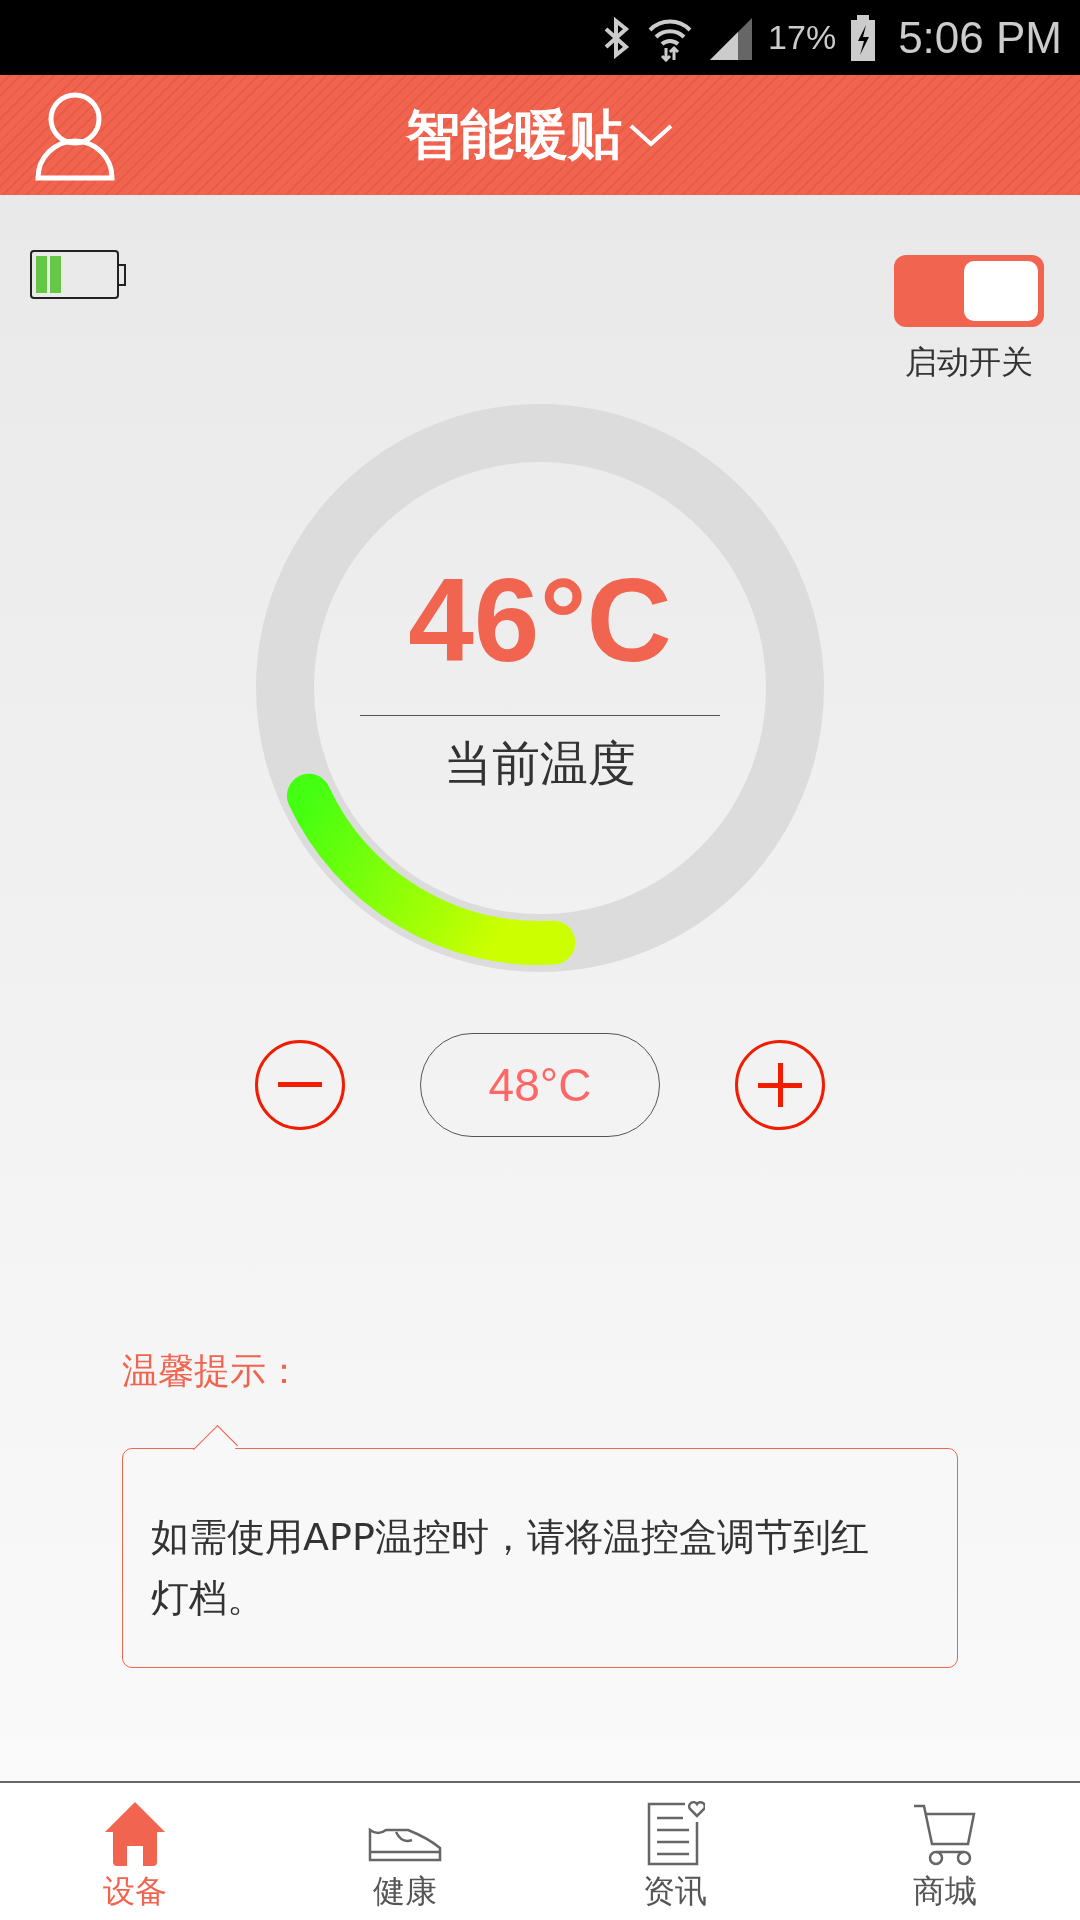 The width and height of the screenshot is (1080, 1920). Describe the element at coordinates (75, 136) in the screenshot. I see `user-icon` at that location.